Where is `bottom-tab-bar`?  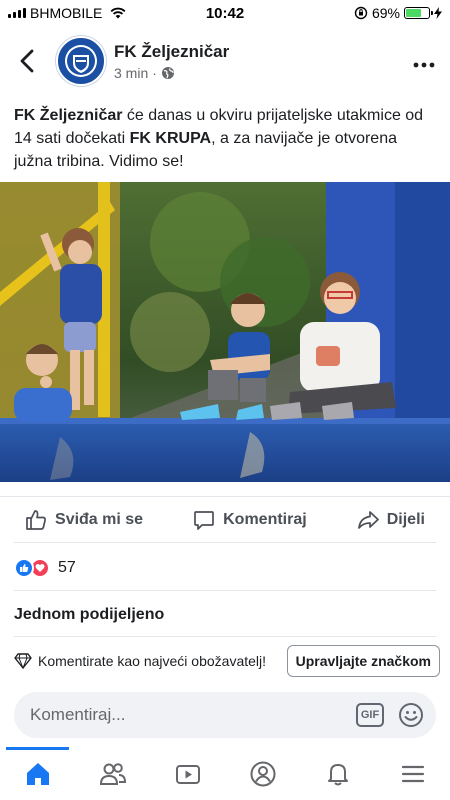
bottom-tab-bar is located at coordinates (225, 773).